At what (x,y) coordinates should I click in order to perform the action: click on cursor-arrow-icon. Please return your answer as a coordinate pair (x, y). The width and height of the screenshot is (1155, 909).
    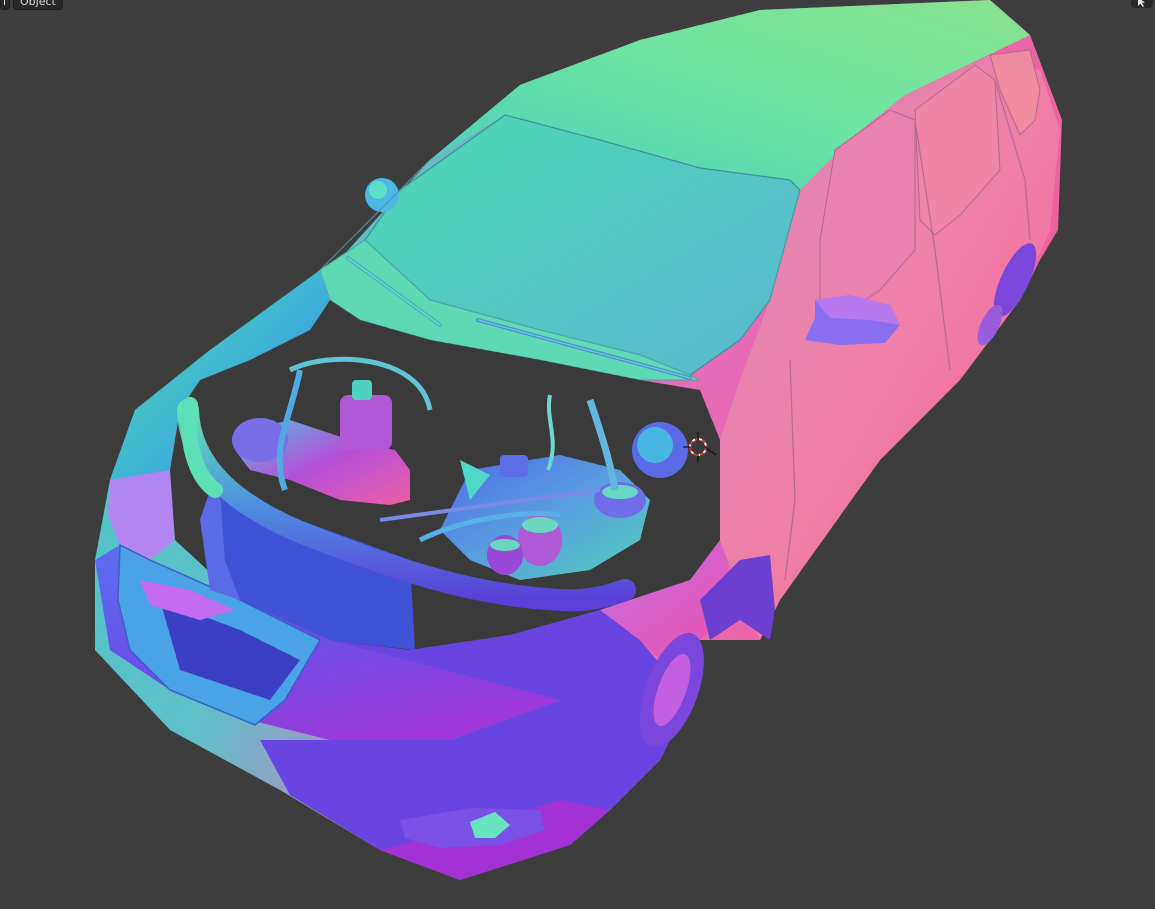
    Looking at the image, I should click on (1141, 3).